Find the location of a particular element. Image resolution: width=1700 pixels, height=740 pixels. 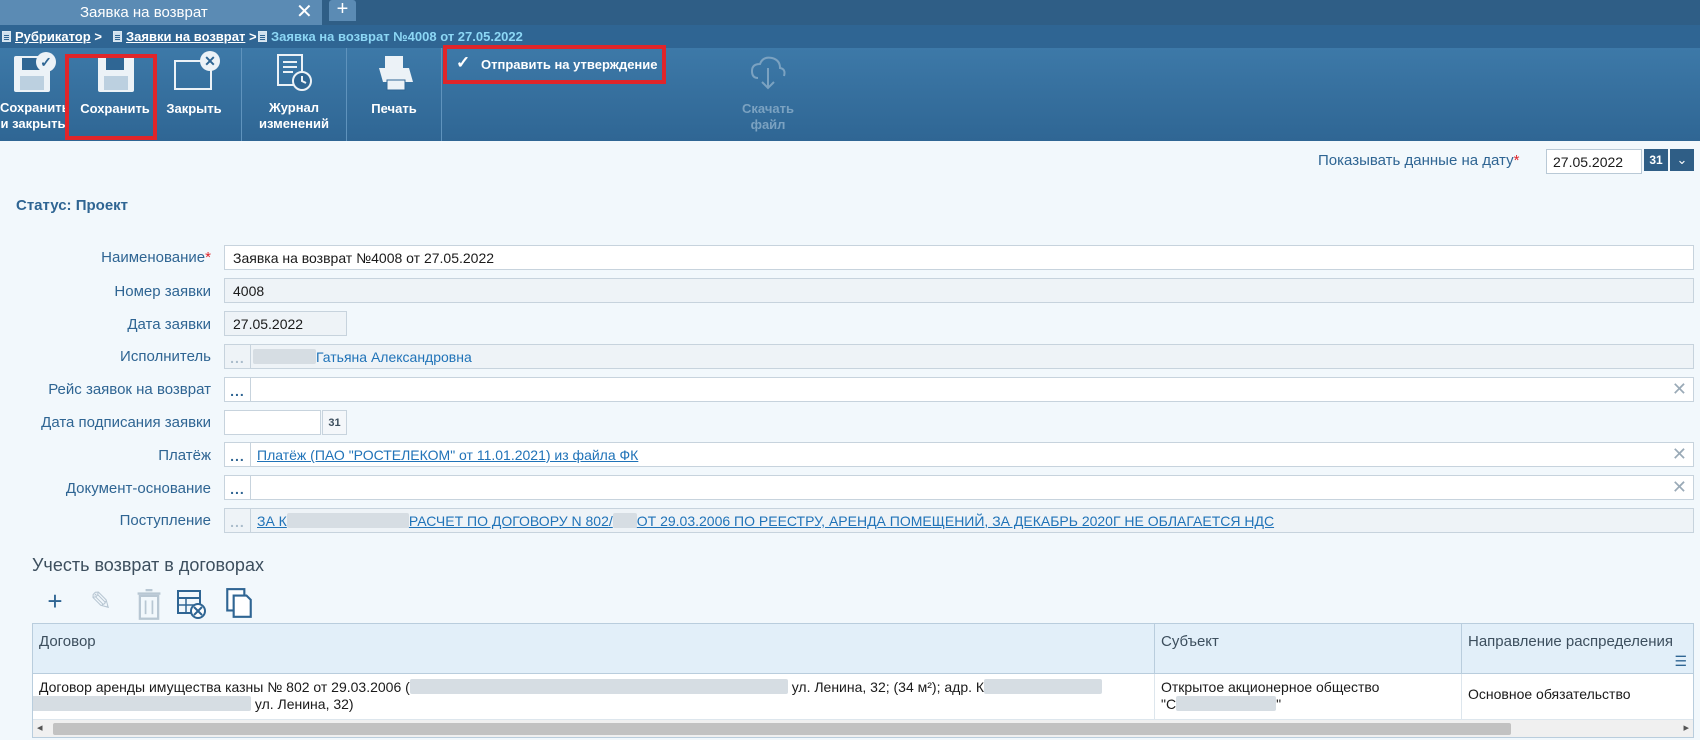

executor-label: Исполнитель is located at coordinates (165, 356).